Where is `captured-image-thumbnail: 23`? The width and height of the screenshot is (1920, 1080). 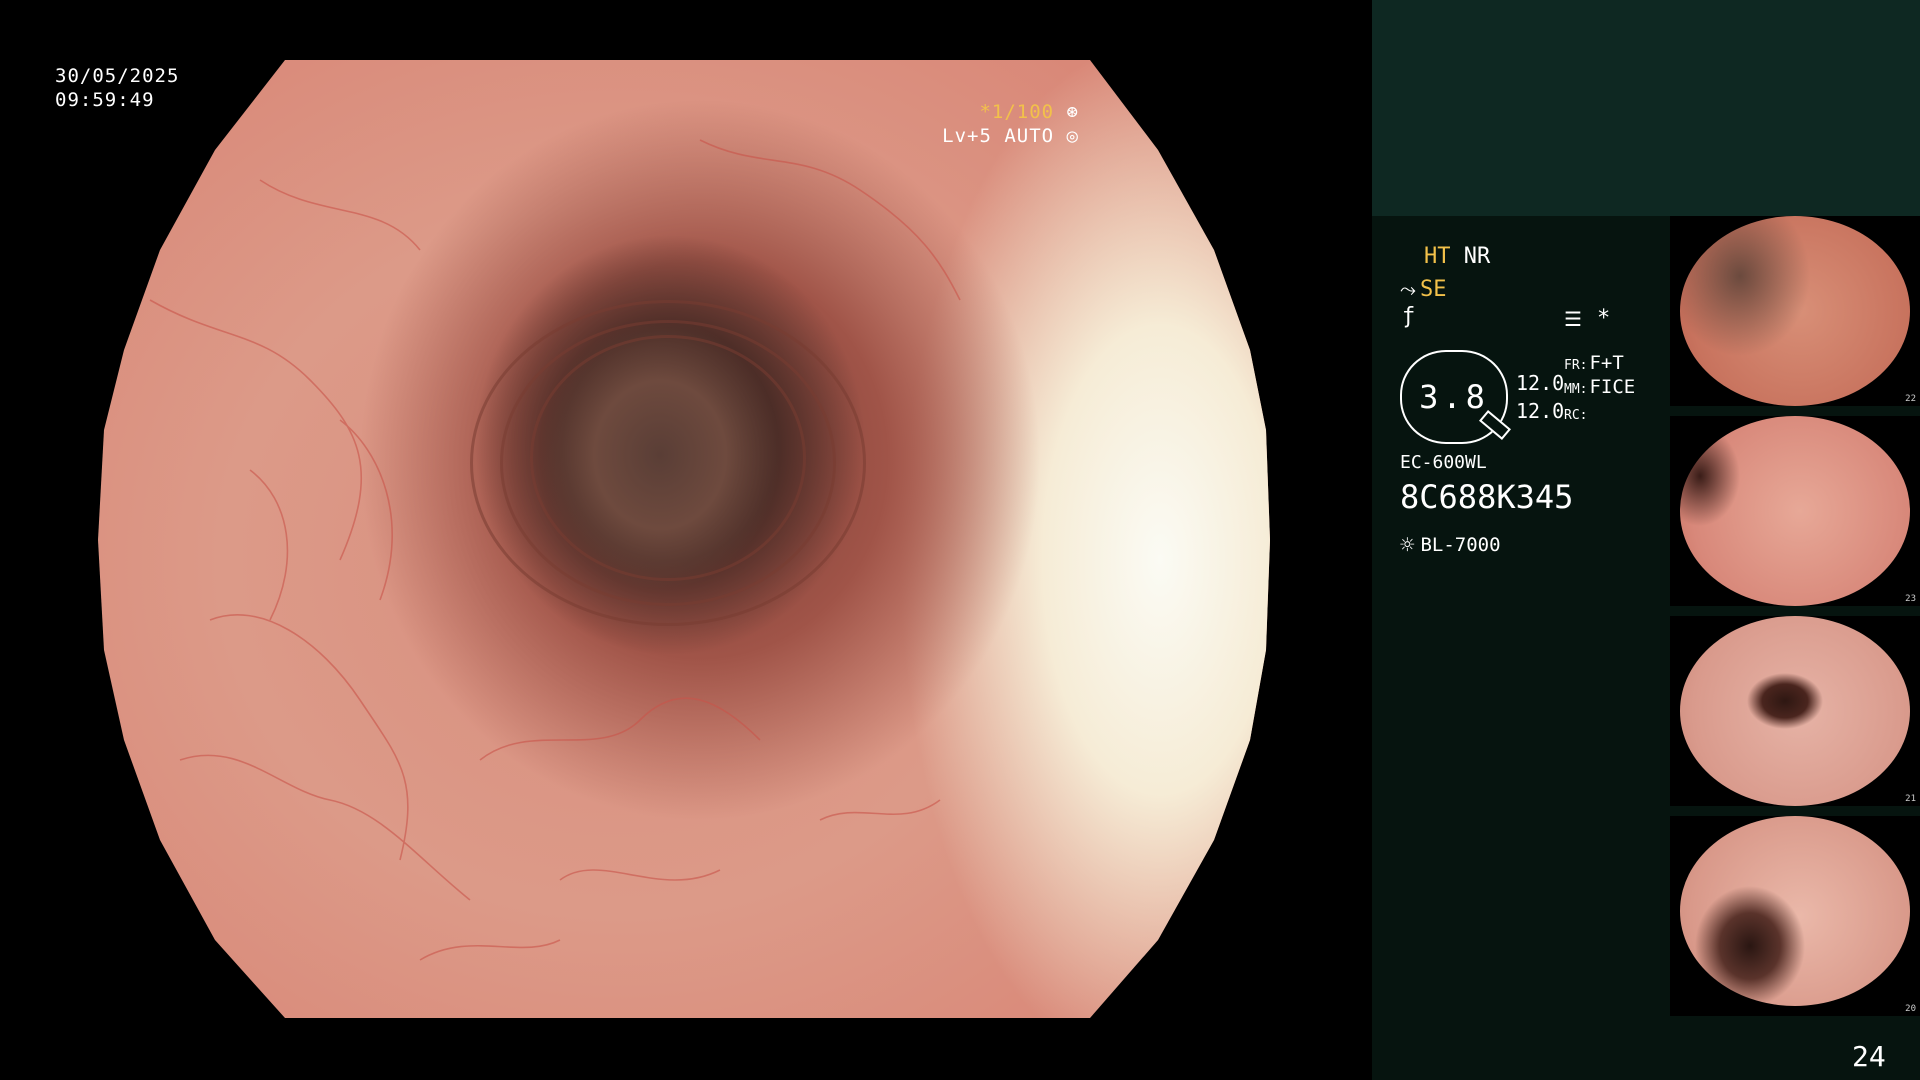 captured-image-thumbnail: 23 is located at coordinates (1795, 511).